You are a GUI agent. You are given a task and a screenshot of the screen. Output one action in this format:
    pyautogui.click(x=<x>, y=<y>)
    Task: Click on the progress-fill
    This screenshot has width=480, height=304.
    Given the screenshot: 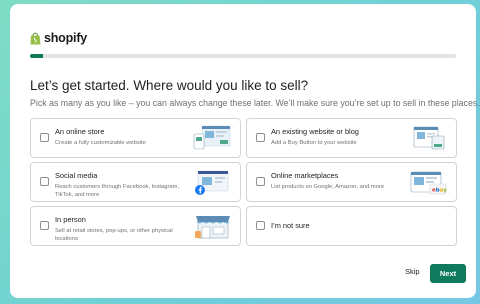 What is the action you would take?
    pyautogui.click(x=36, y=56)
    